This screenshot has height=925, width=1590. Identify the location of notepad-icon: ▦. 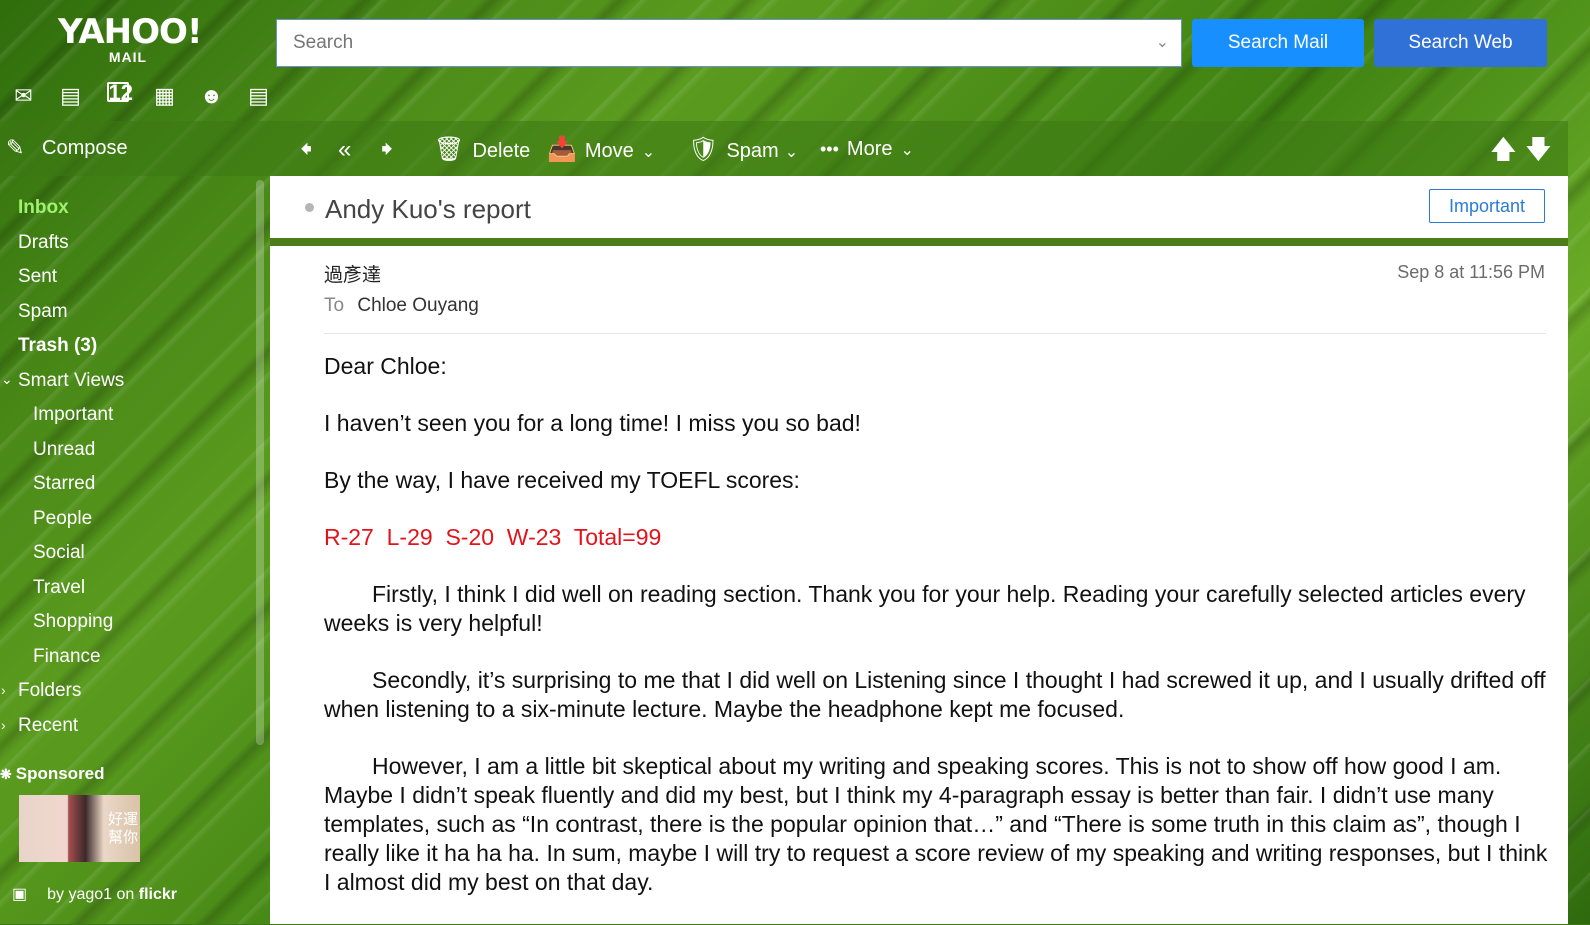
(164, 96).